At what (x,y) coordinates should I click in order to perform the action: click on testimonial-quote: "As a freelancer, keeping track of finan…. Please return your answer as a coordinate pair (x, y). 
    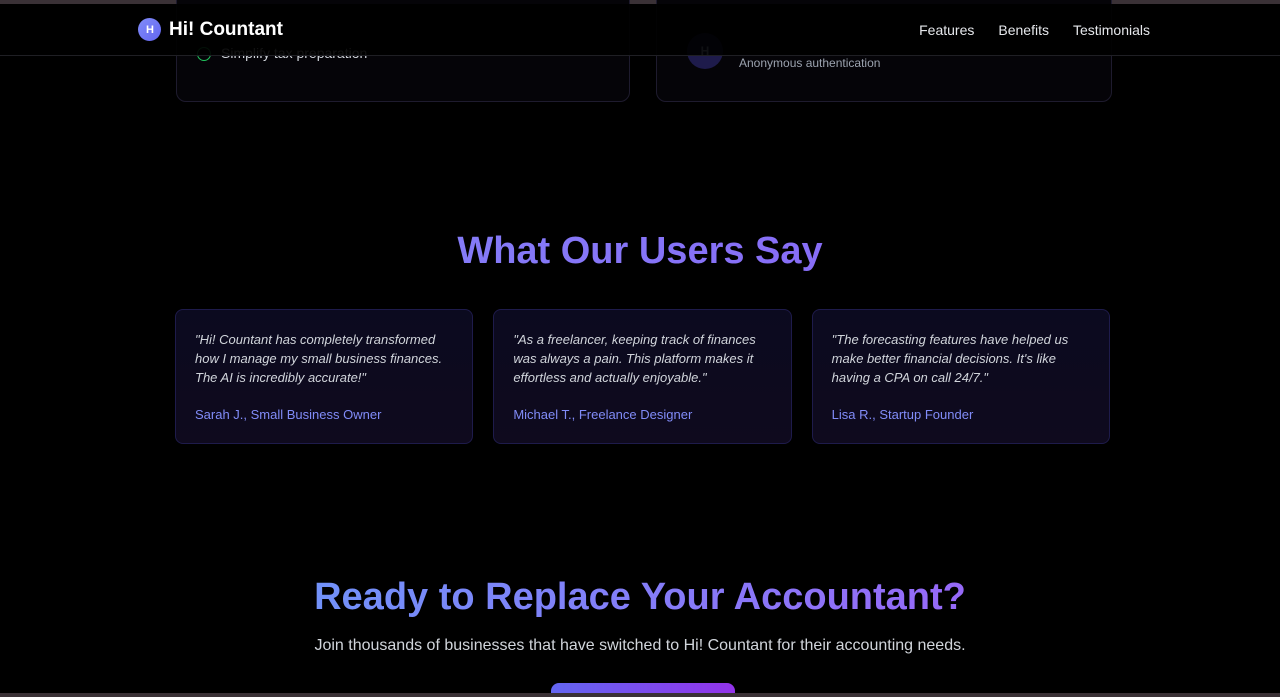
    Looking at the image, I should click on (634, 358).